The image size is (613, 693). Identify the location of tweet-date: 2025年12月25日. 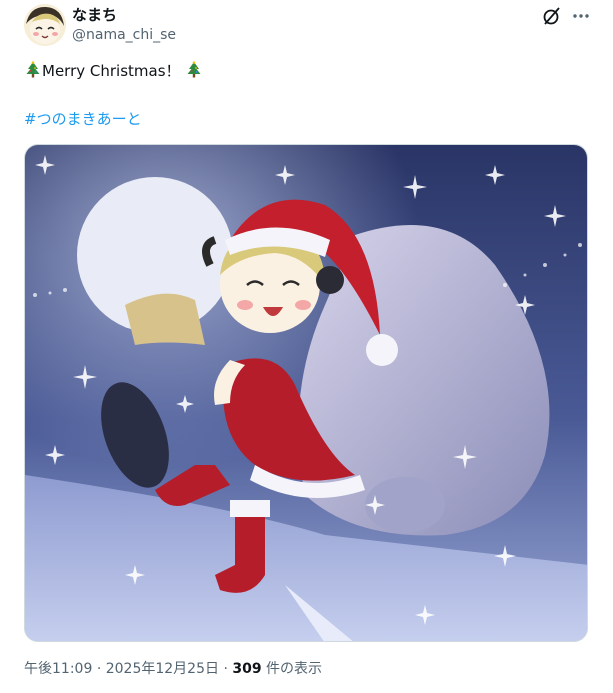
(162, 669).